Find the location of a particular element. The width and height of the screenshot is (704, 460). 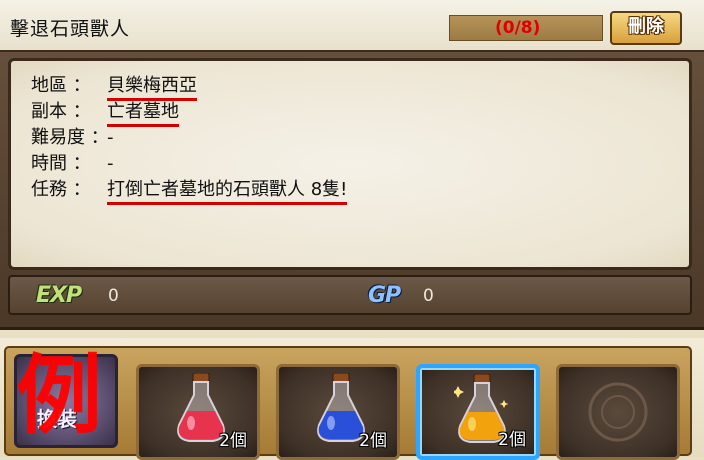

mission-label: 任務 ： is located at coordinates (61, 189).